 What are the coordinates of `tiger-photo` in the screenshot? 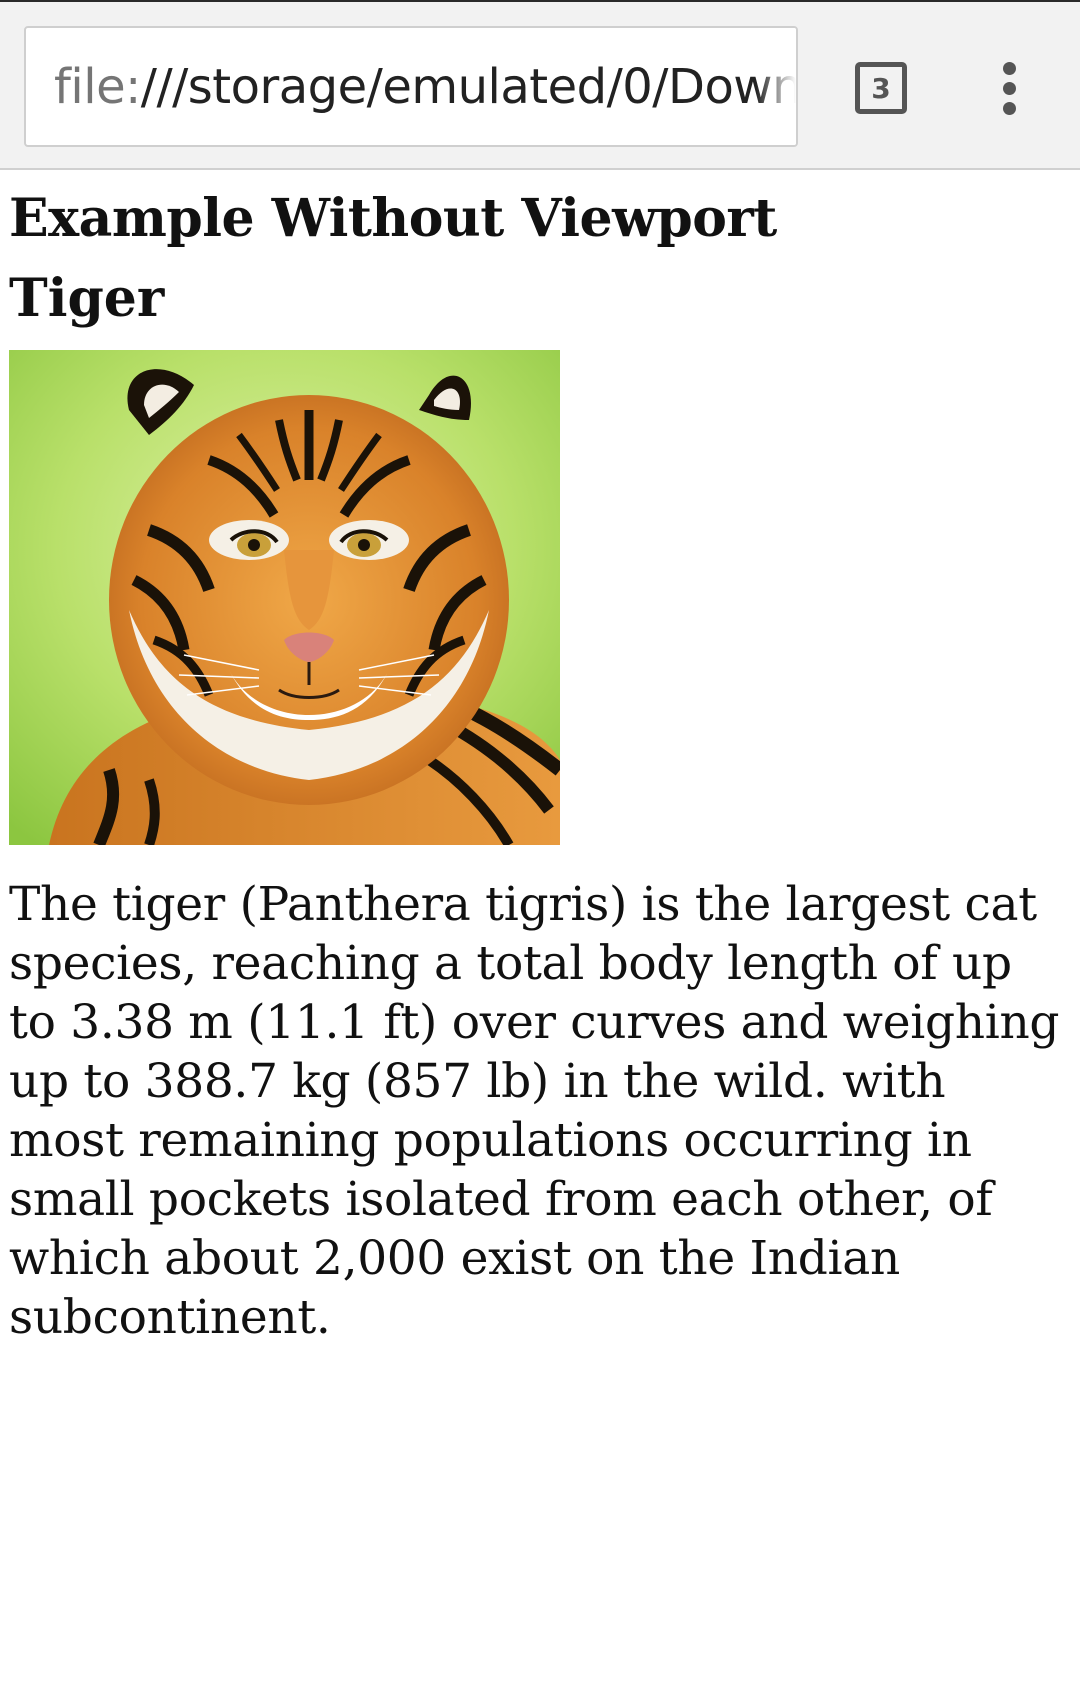 It's located at (284, 597).